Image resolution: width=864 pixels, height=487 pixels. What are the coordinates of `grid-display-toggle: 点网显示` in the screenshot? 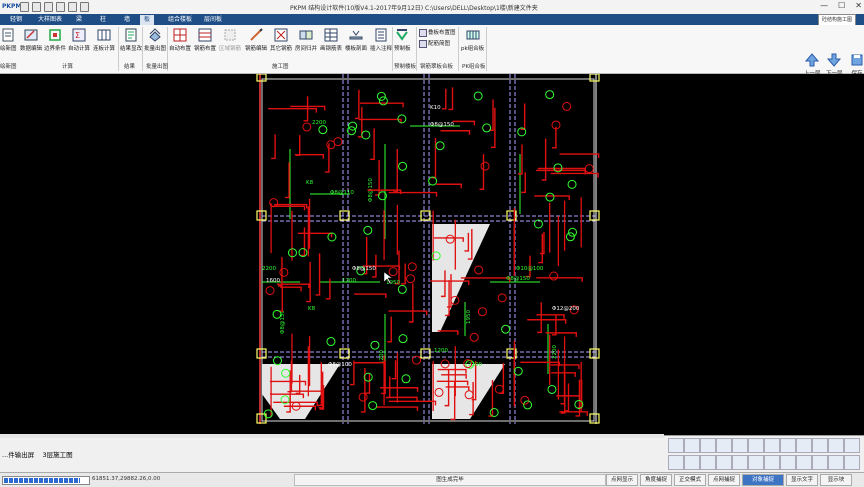 It's located at (622, 480).